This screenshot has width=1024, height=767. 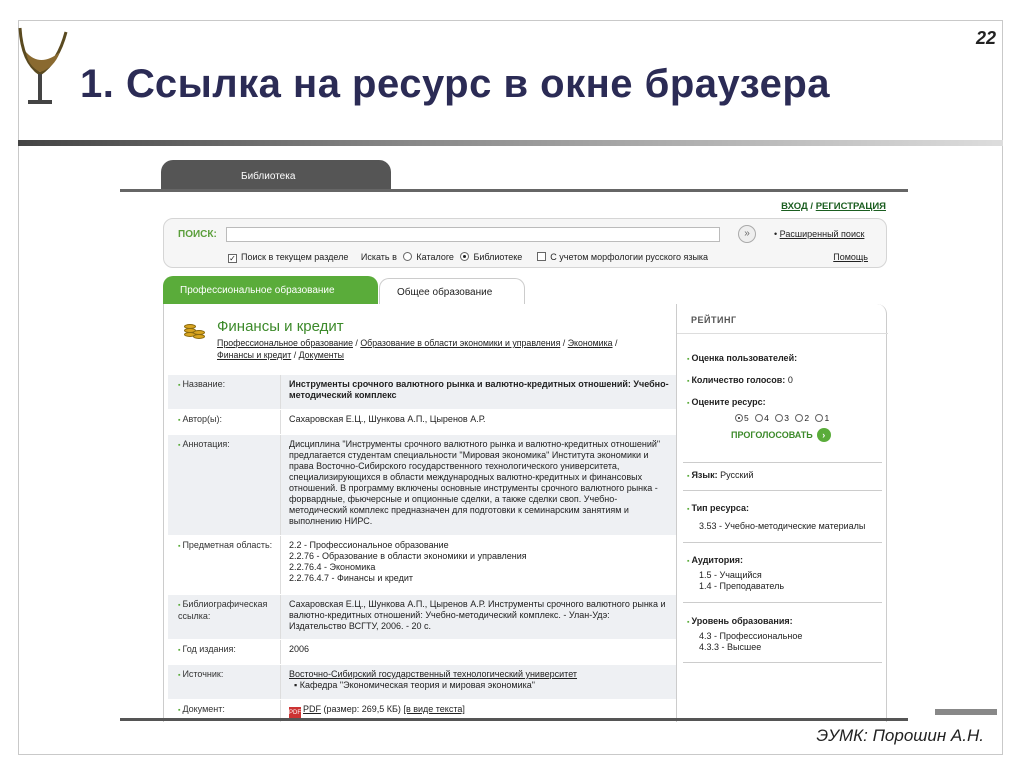 What do you see at coordinates (197, 234) in the screenshot?
I see `search-label: ПОИСК:` at bounding box center [197, 234].